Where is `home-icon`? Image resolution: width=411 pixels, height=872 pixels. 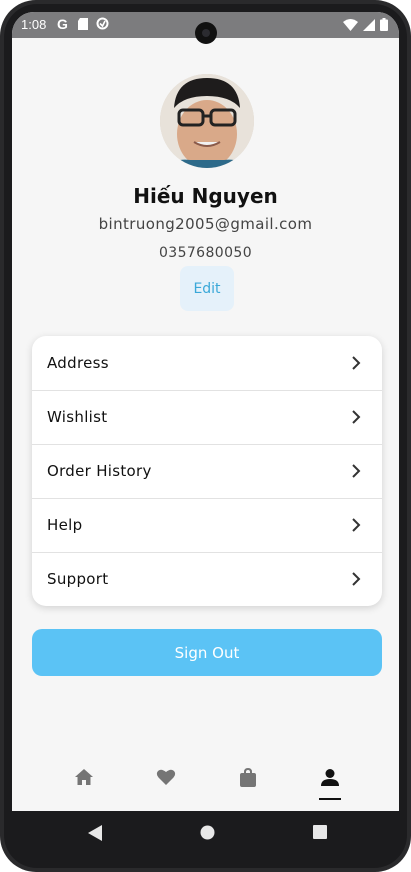 home-icon is located at coordinates (84, 777).